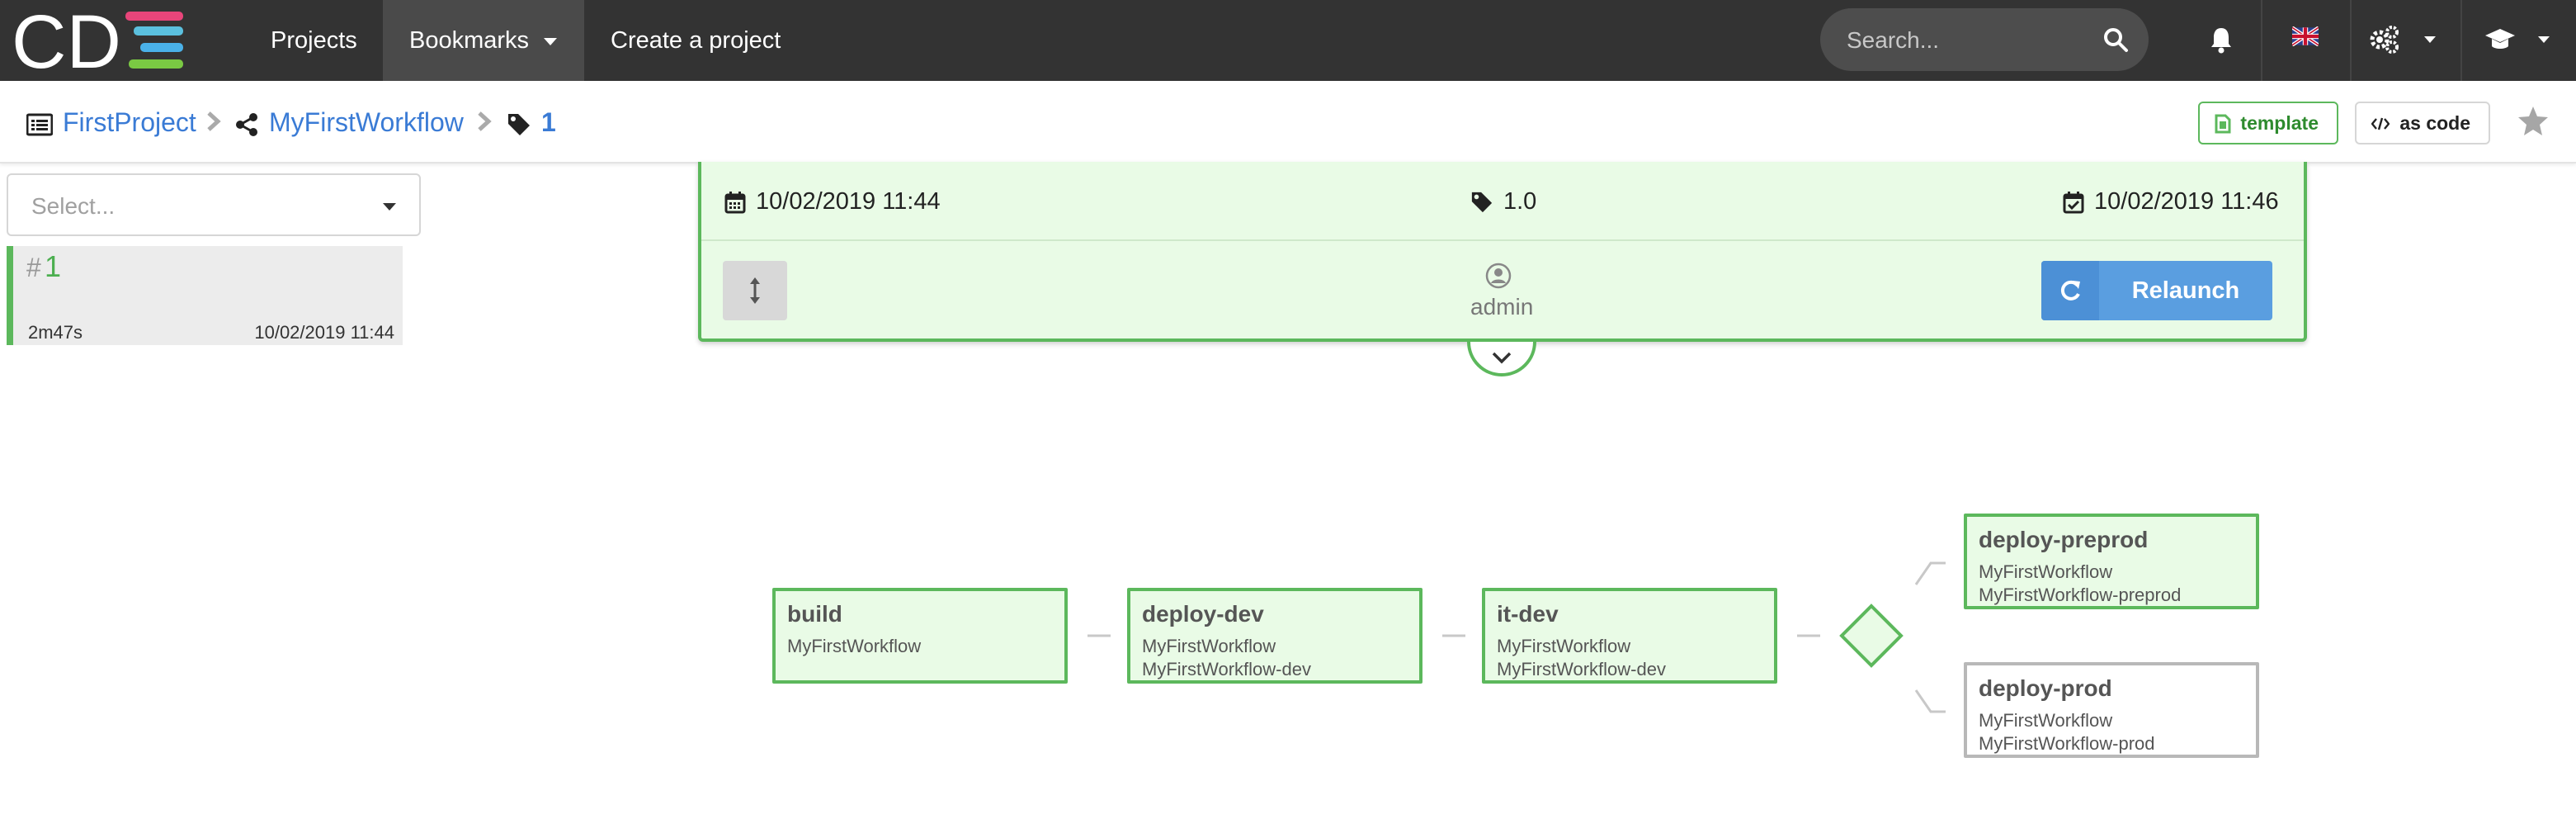 The width and height of the screenshot is (2576, 819). Describe the element at coordinates (2067, 743) in the screenshot. I see `node-environment: MyFirstWorkflow-prod` at that location.